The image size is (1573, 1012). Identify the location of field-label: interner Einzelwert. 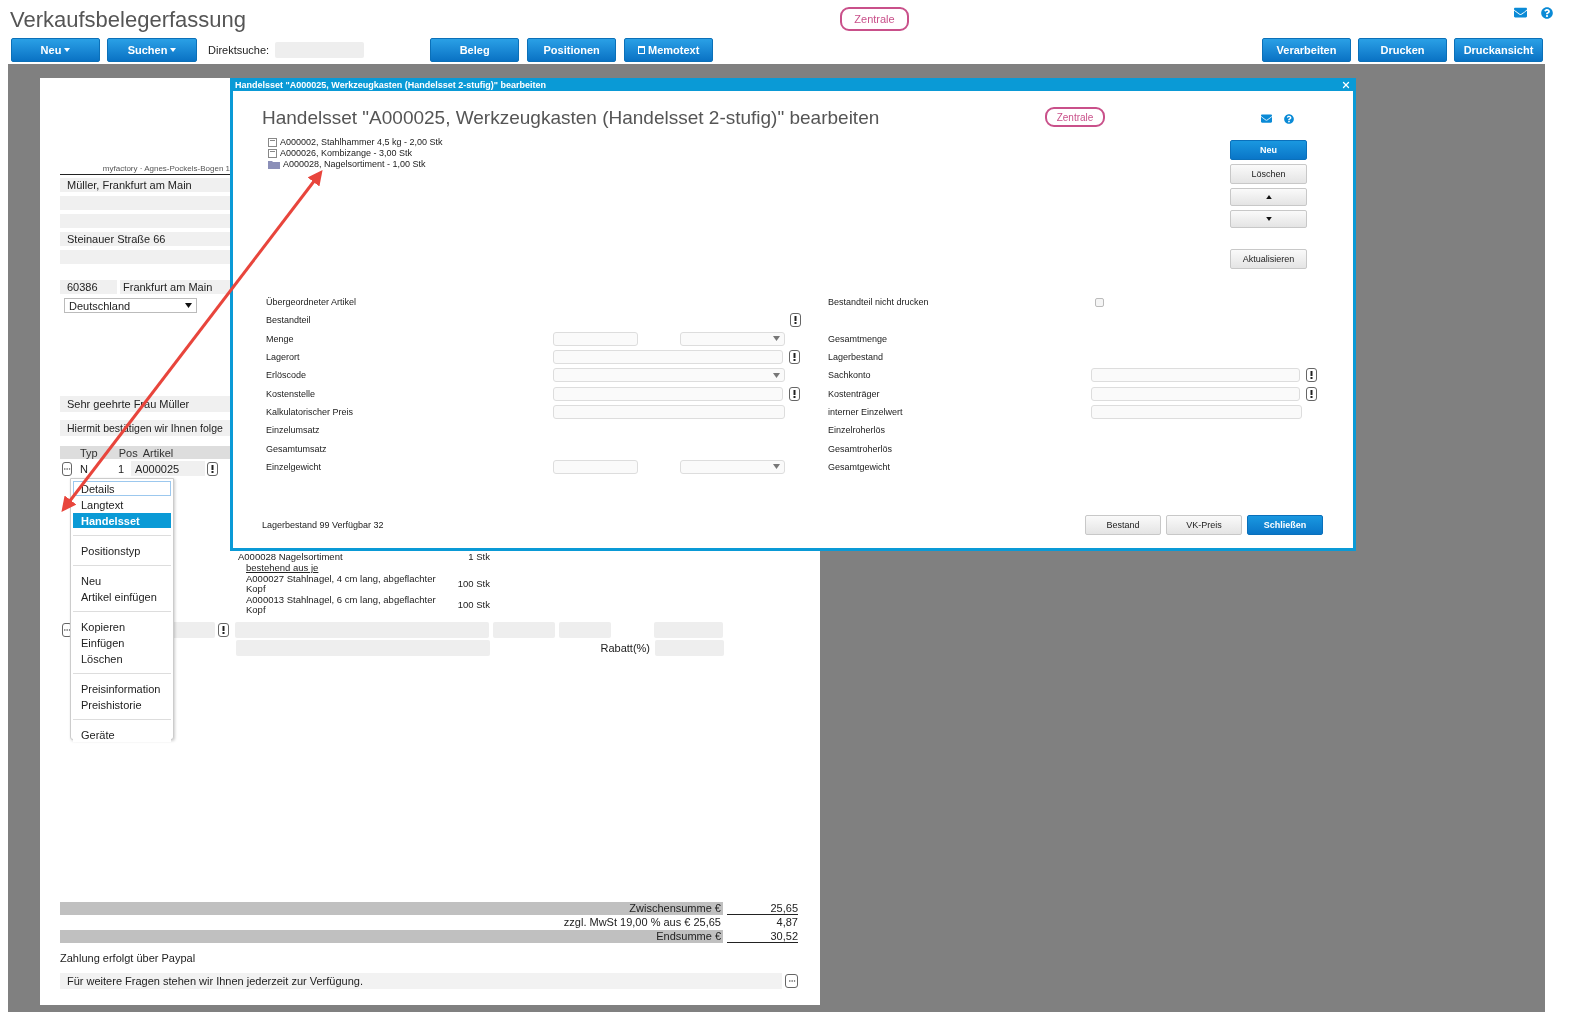
(866, 411).